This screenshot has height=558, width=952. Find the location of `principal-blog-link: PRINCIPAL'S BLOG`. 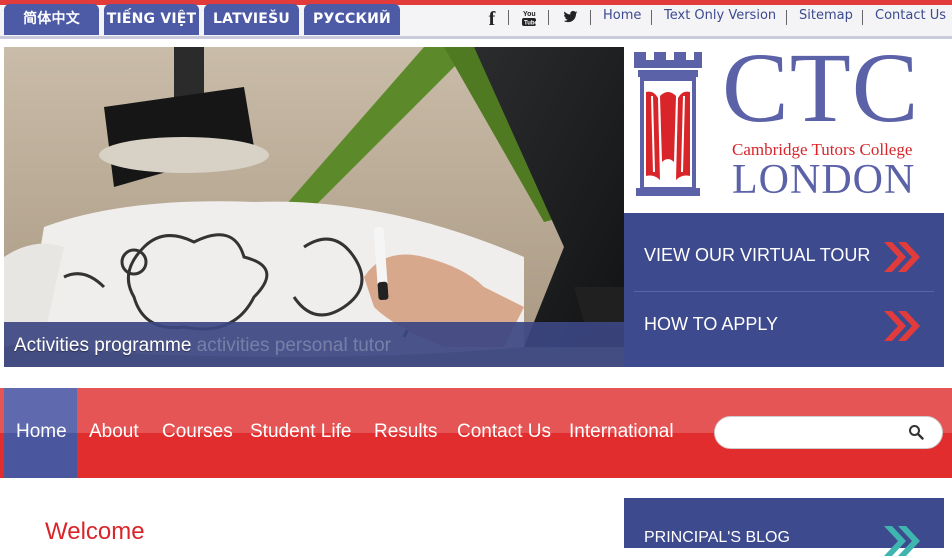

principal-blog-link: PRINCIPAL'S BLOG is located at coordinates (717, 538).